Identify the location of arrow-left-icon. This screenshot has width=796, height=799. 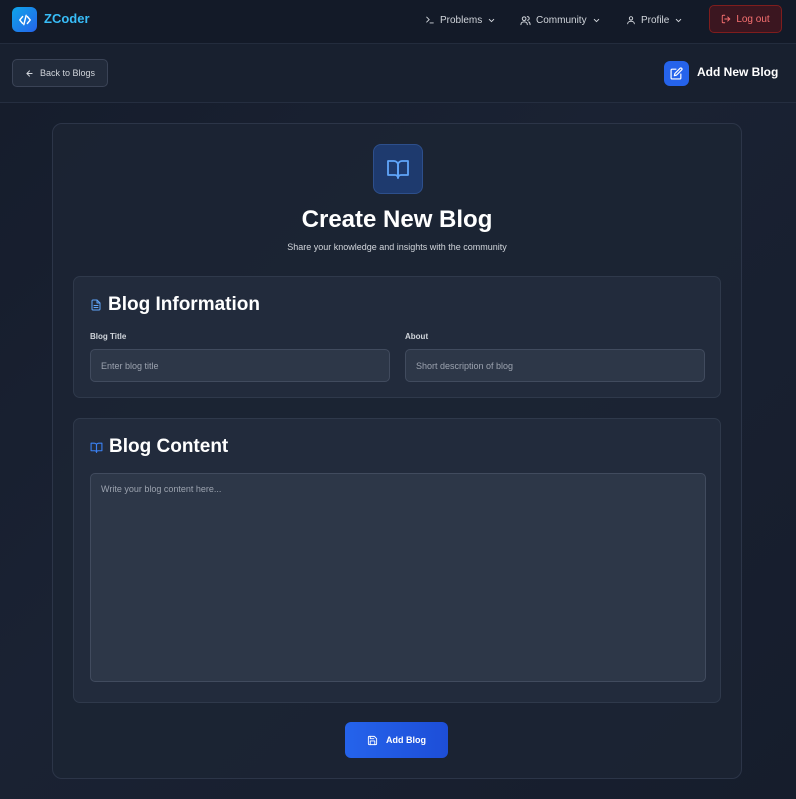
(29, 73).